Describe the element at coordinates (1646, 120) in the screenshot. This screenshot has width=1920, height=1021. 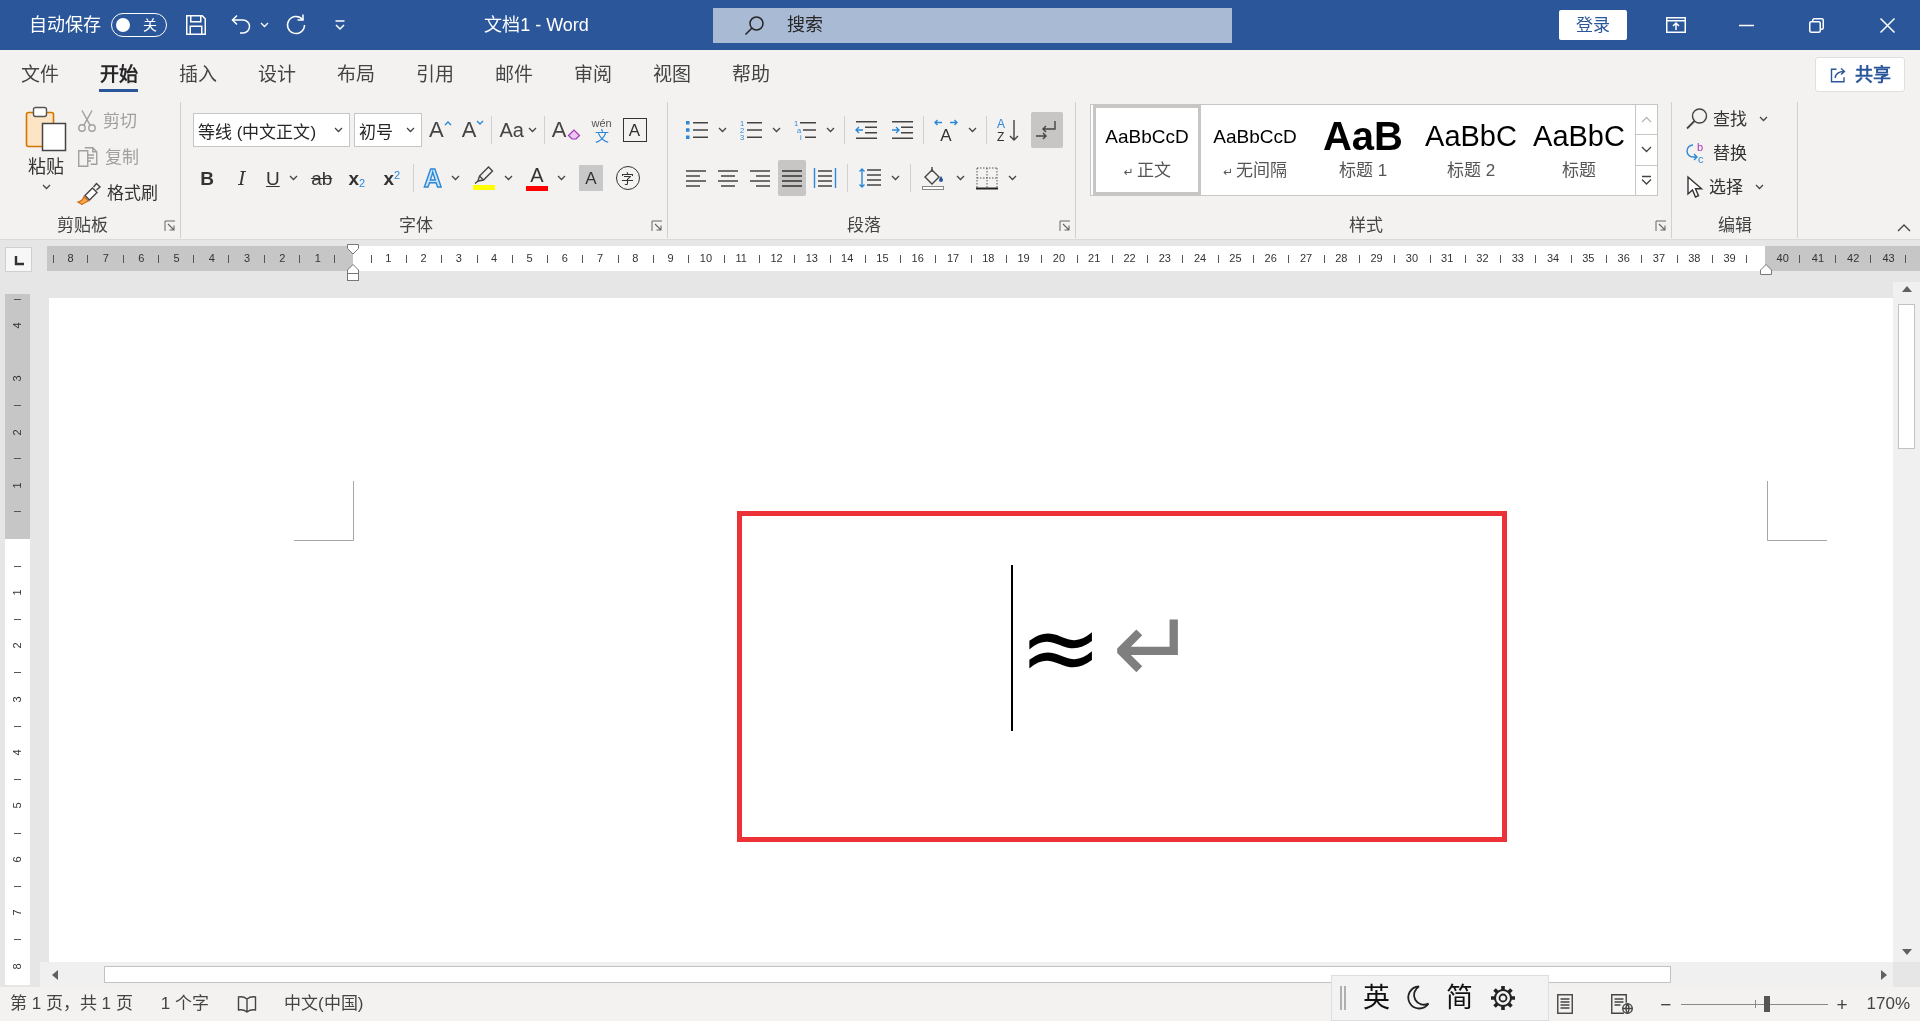
I see `chevron-up-icon` at that location.